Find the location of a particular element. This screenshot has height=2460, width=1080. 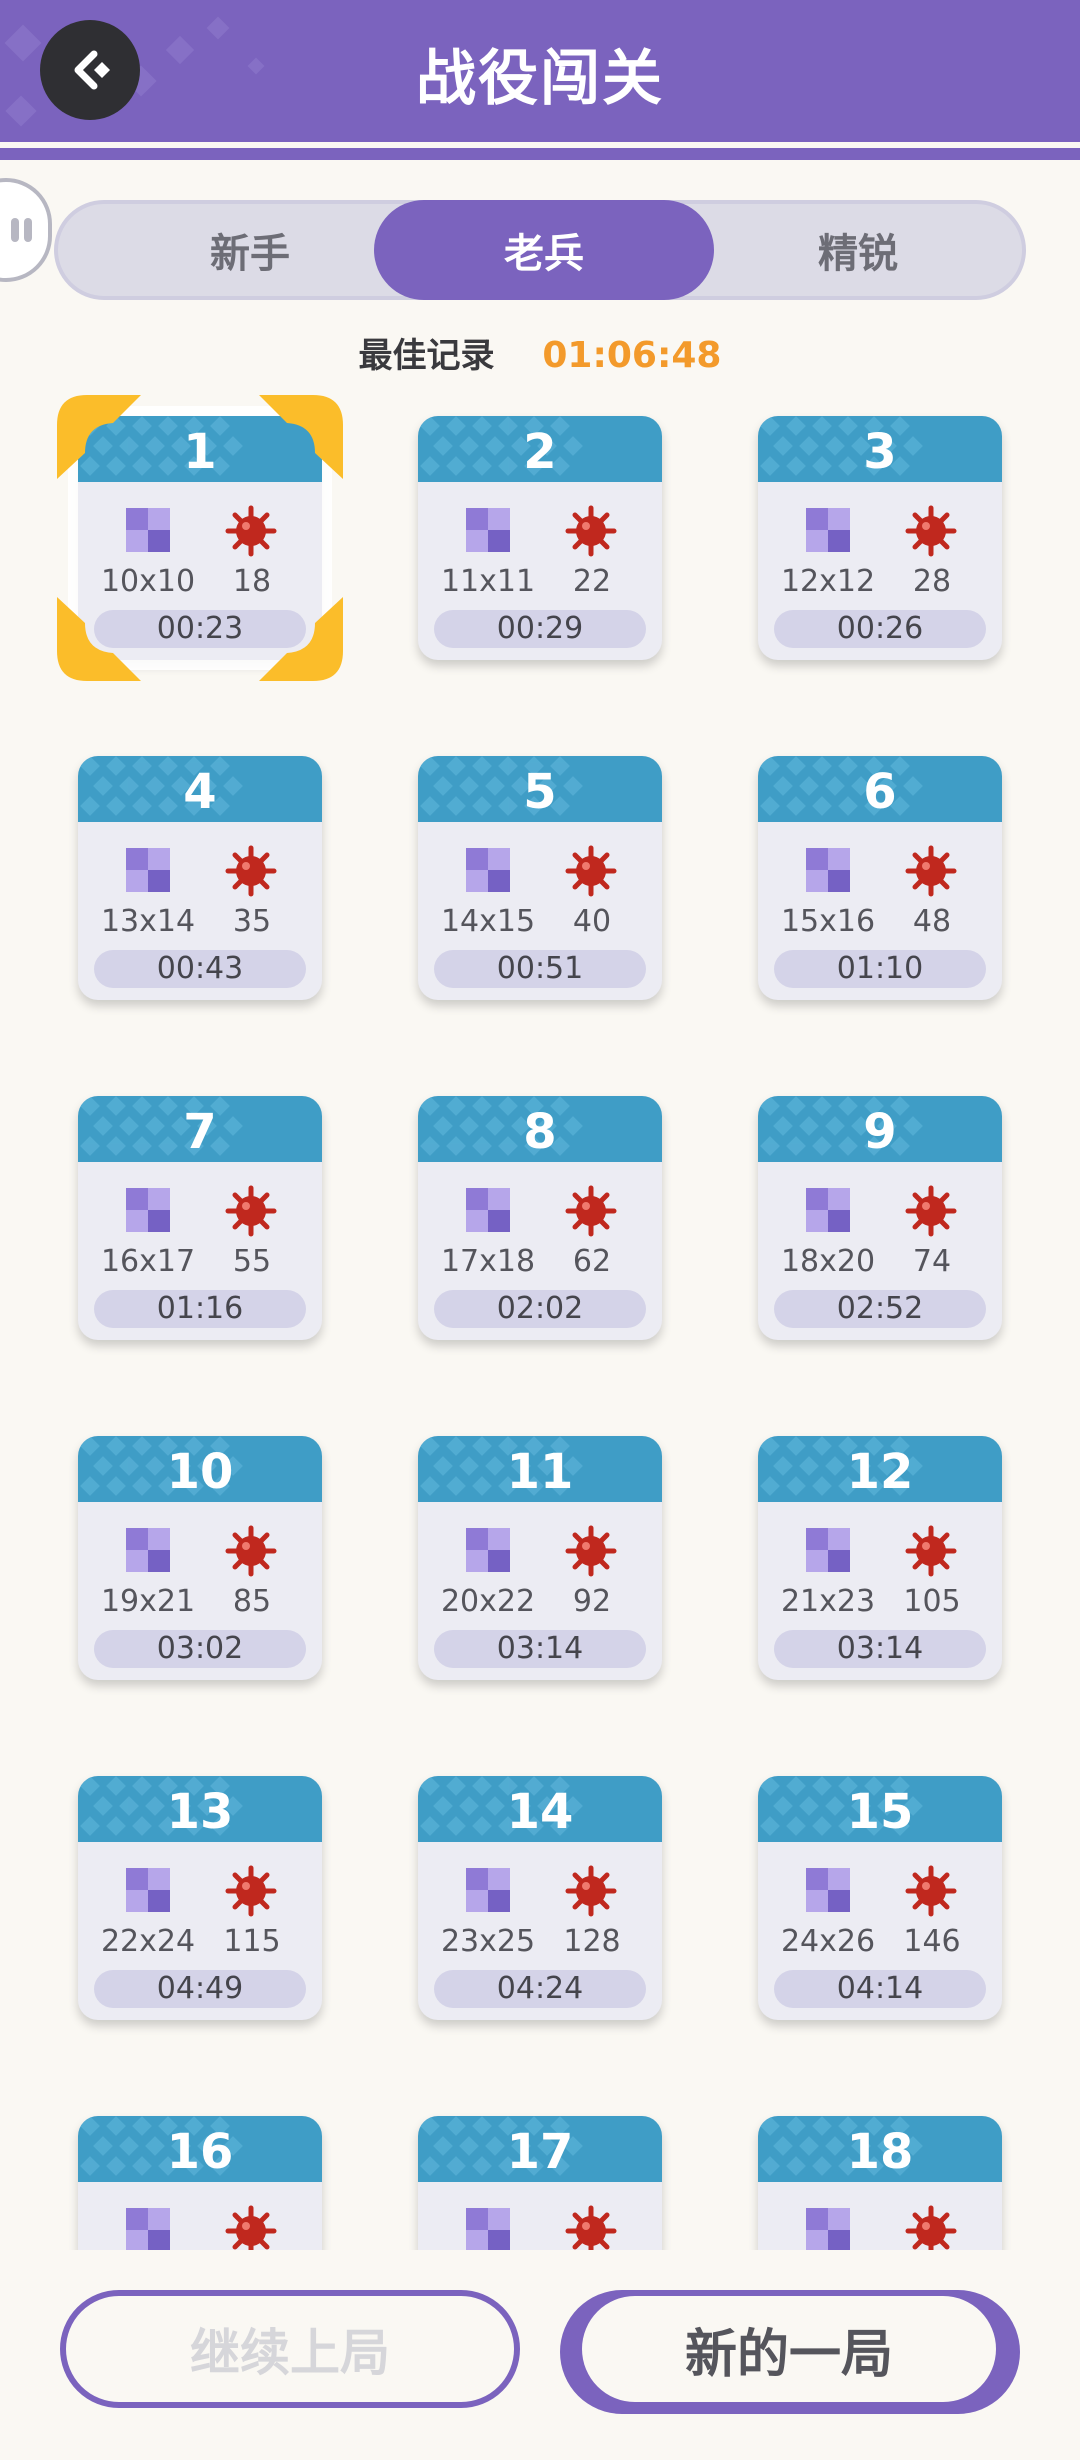

level-card-header: 14 is located at coordinates (540, 1809).